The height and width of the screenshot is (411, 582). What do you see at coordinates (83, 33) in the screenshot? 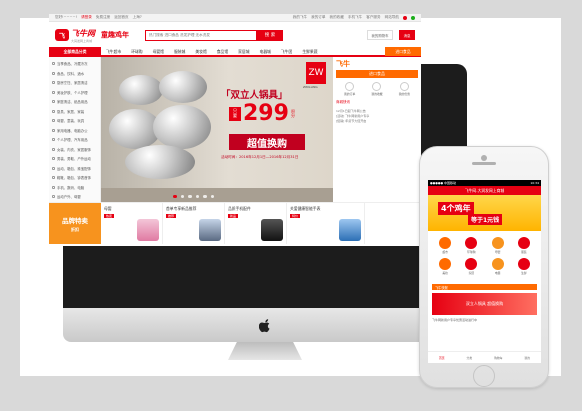
I see `logo-text: 飞牛网` at bounding box center [83, 33].